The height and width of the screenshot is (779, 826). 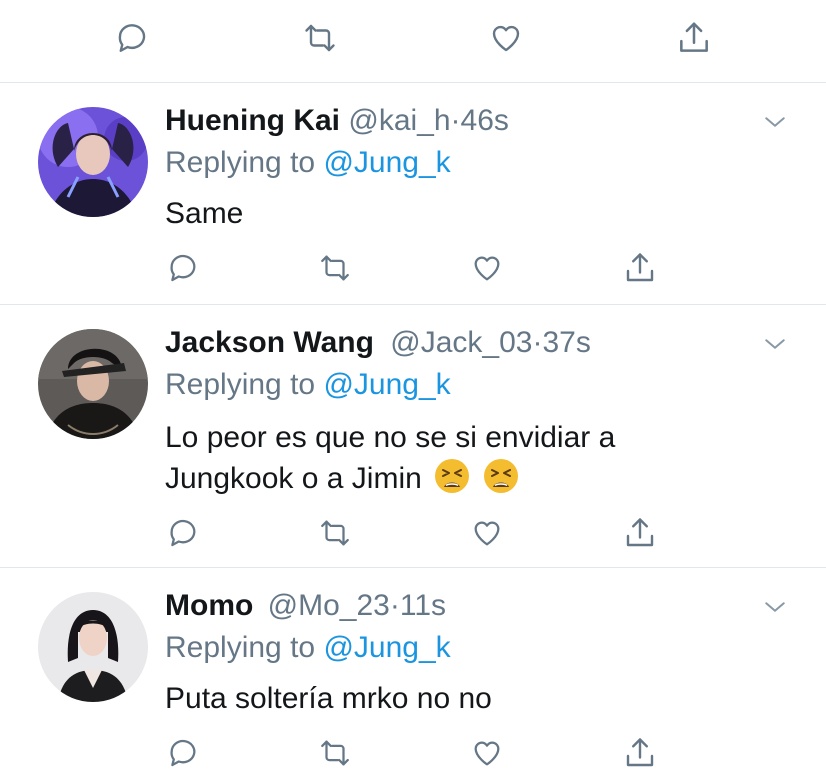 I want to click on timestamp: 37s, so click(x=567, y=342).